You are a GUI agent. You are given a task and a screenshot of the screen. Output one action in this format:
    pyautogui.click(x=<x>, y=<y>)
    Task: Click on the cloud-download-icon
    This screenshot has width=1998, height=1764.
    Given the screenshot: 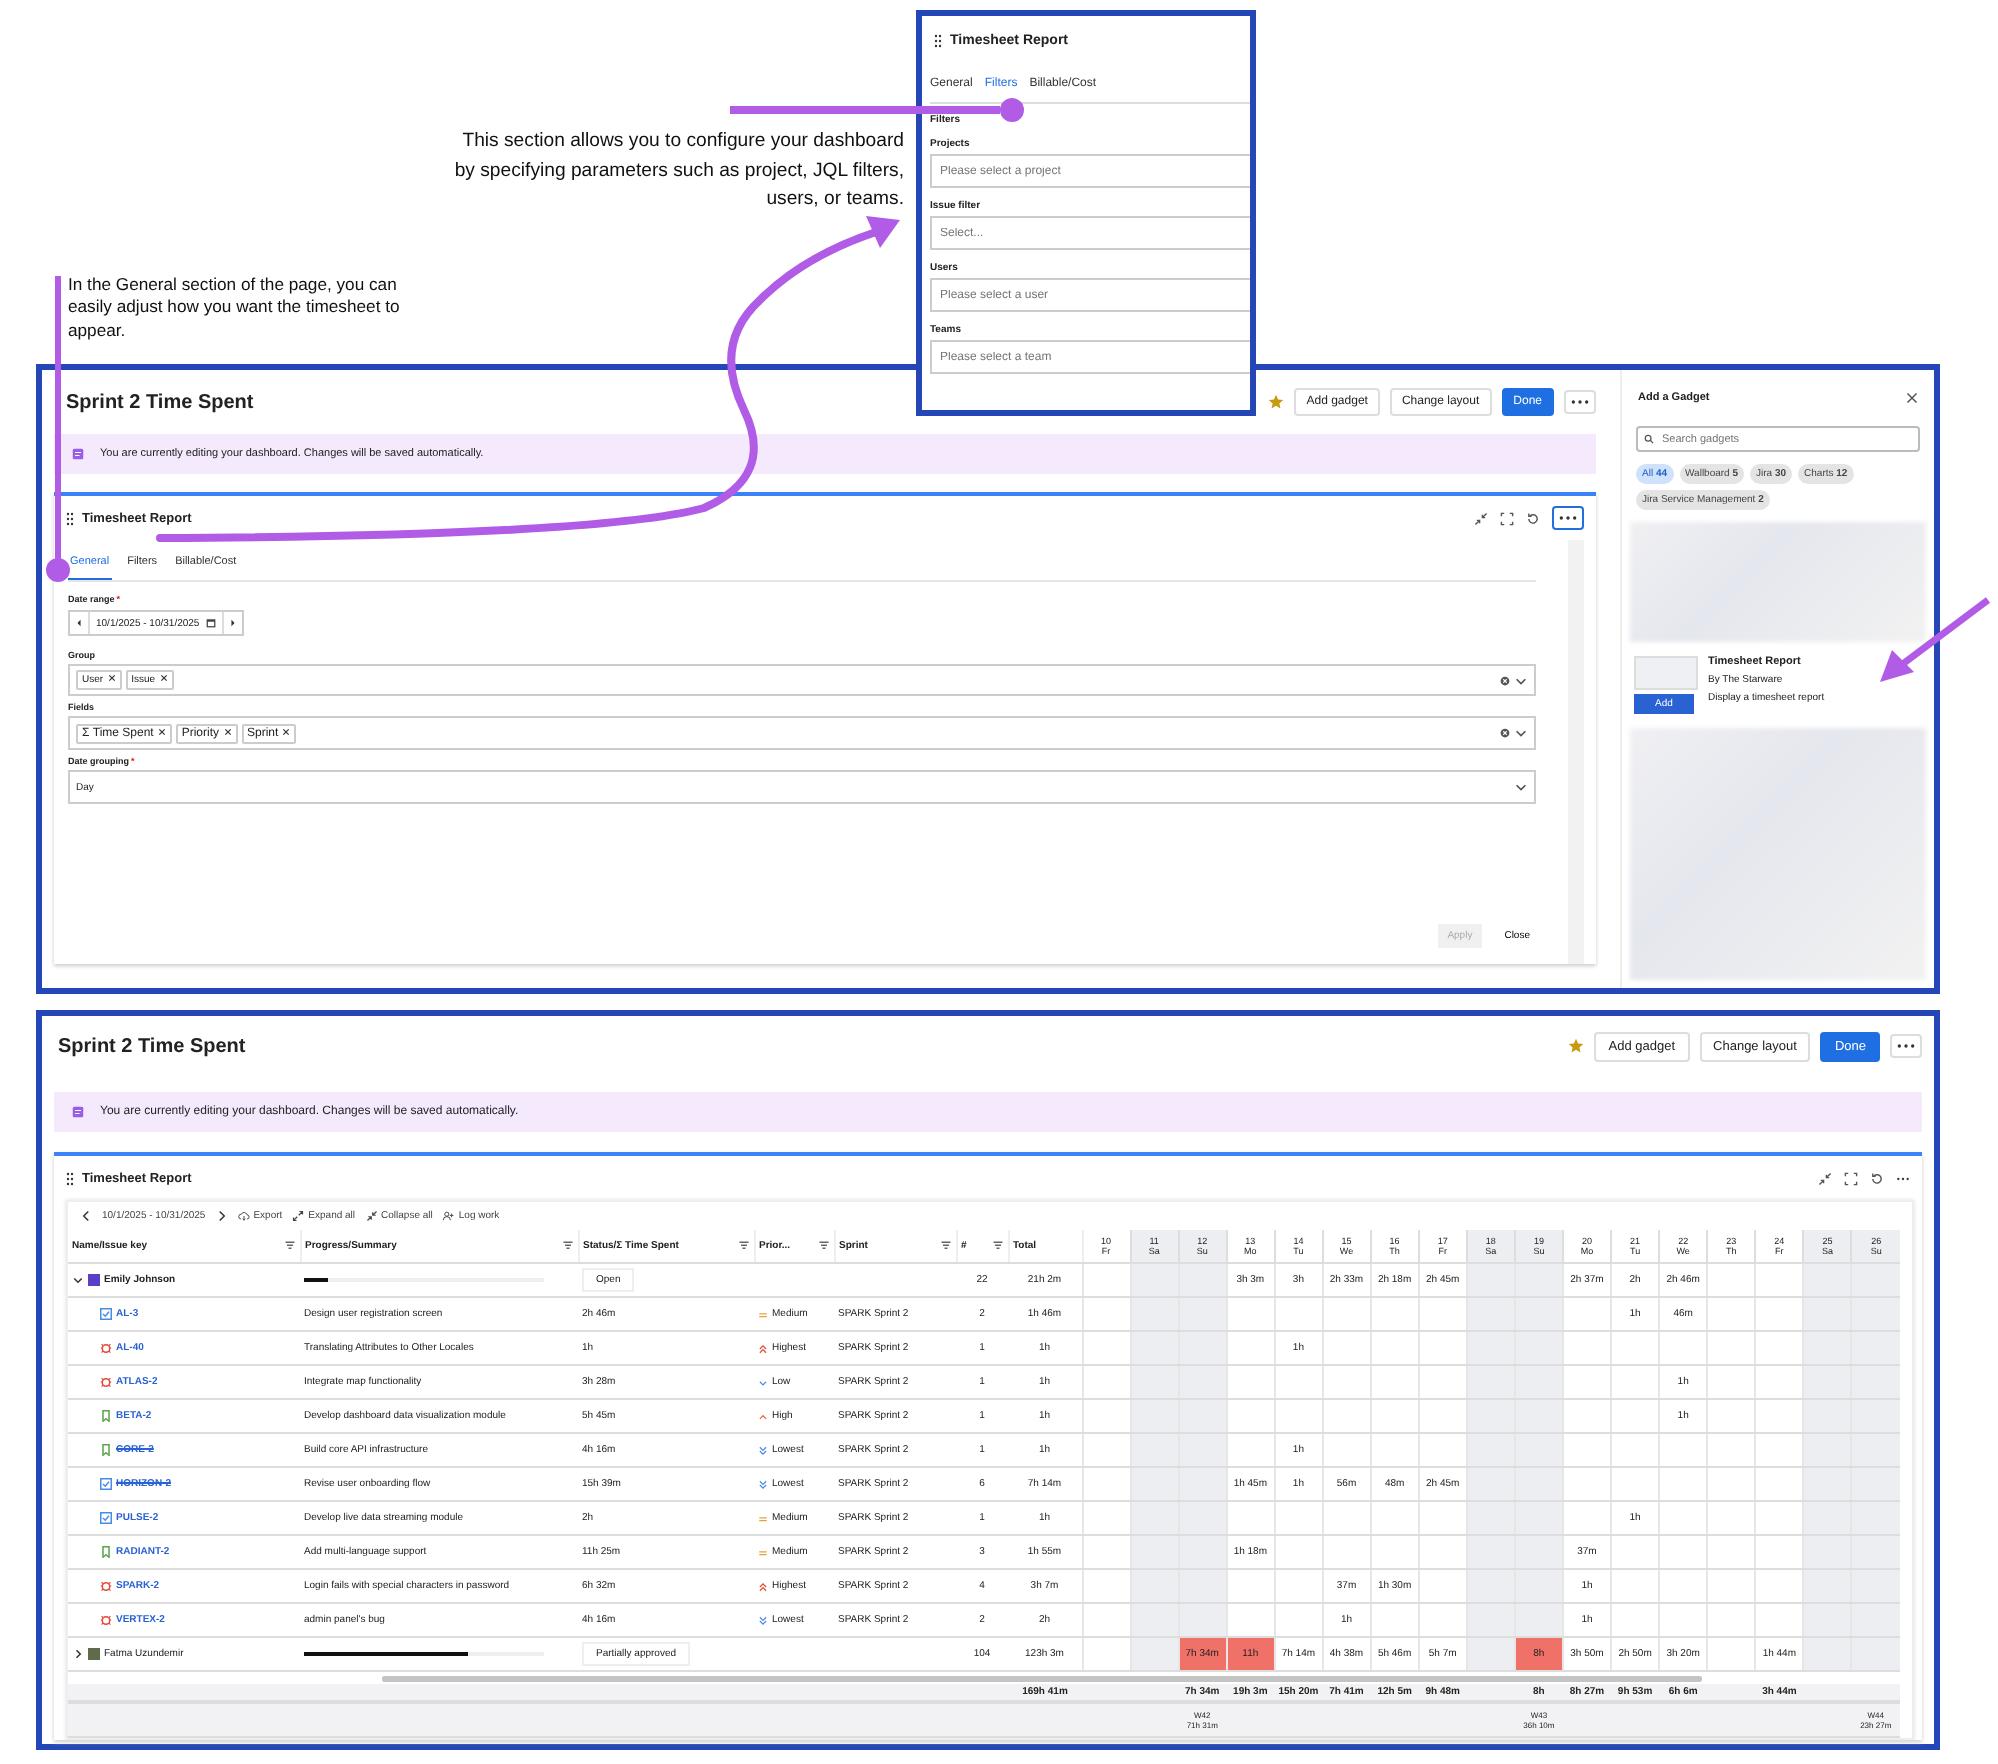 What is the action you would take?
    pyautogui.click(x=243, y=1216)
    